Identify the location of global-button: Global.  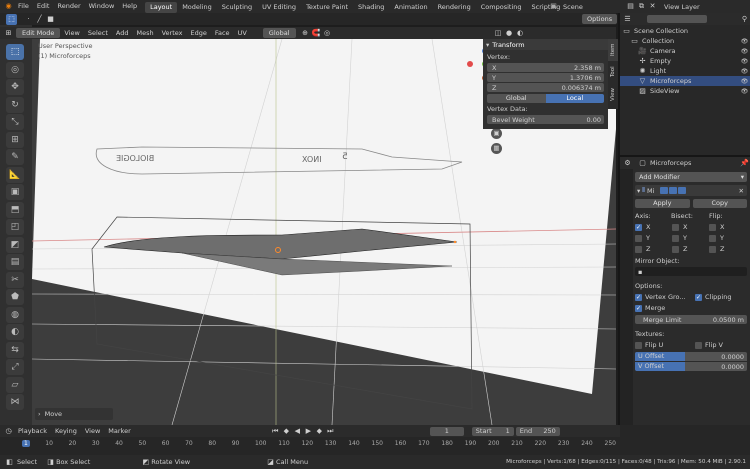
(516, 98).